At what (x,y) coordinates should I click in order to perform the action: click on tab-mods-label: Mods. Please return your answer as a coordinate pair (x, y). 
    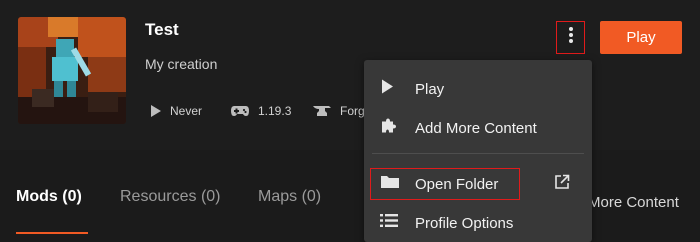
    Looking at the image, I should click on (37, 196).